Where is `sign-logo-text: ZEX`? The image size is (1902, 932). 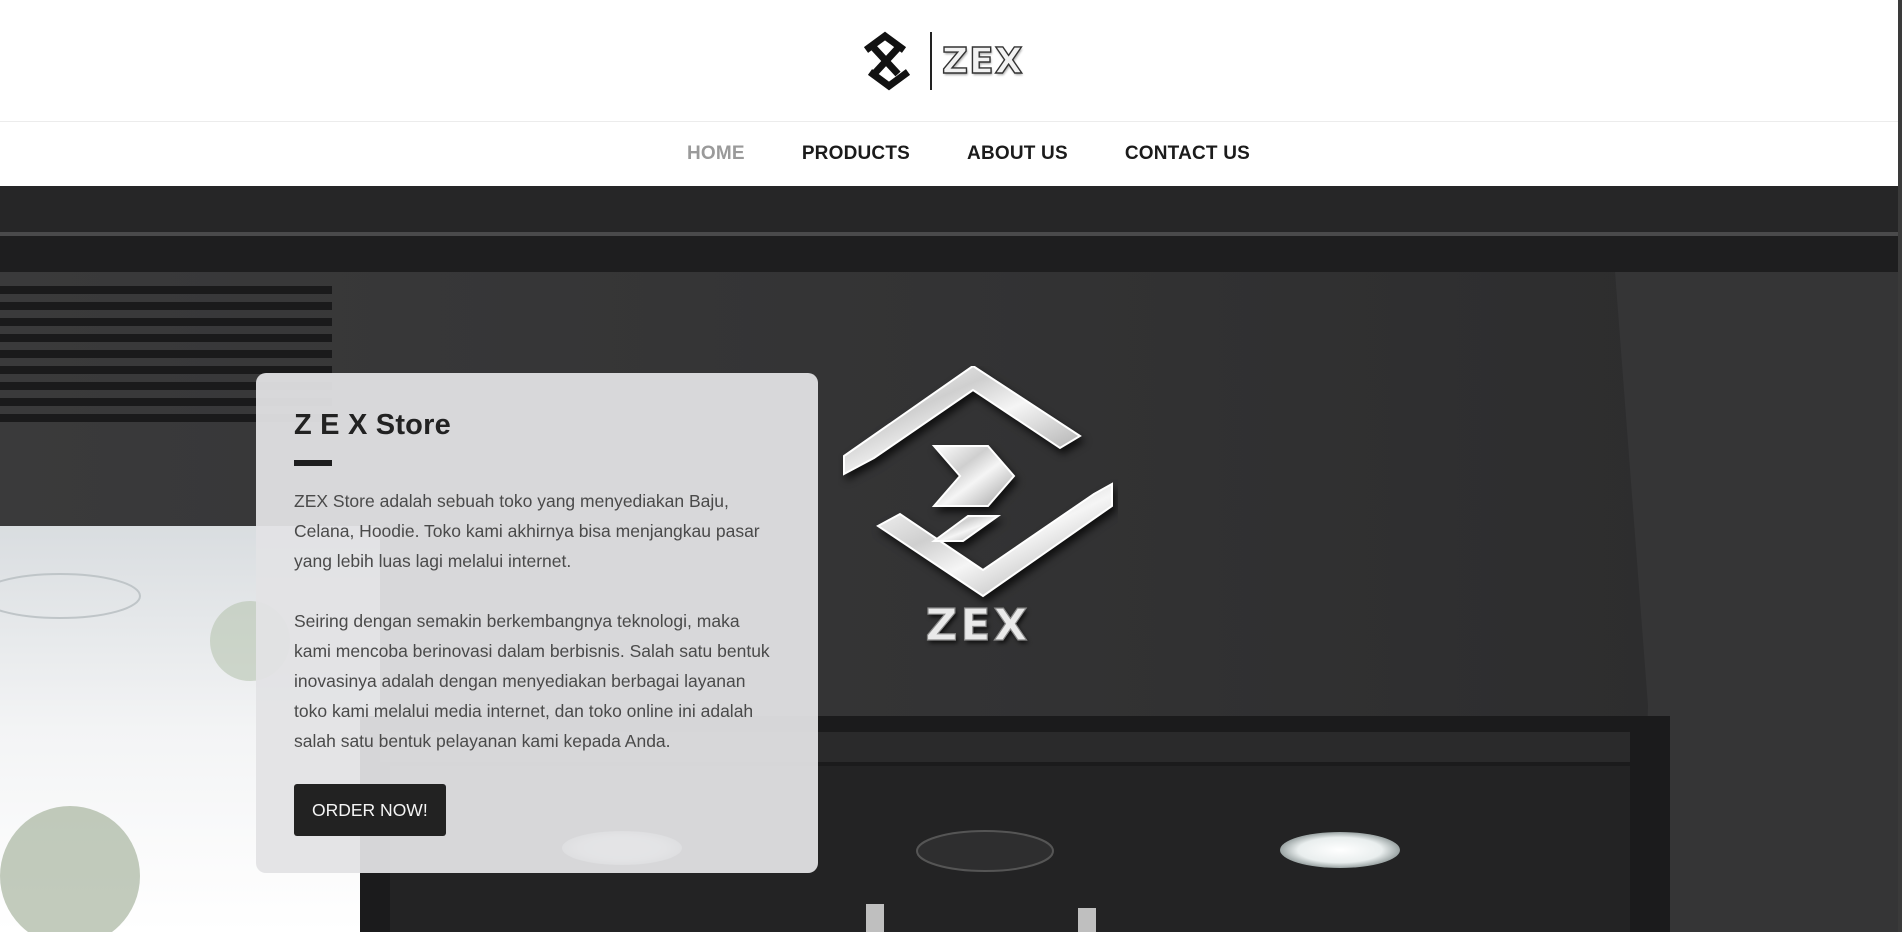 sign-logo-text: ZEX is located at coordinates (978, 625).